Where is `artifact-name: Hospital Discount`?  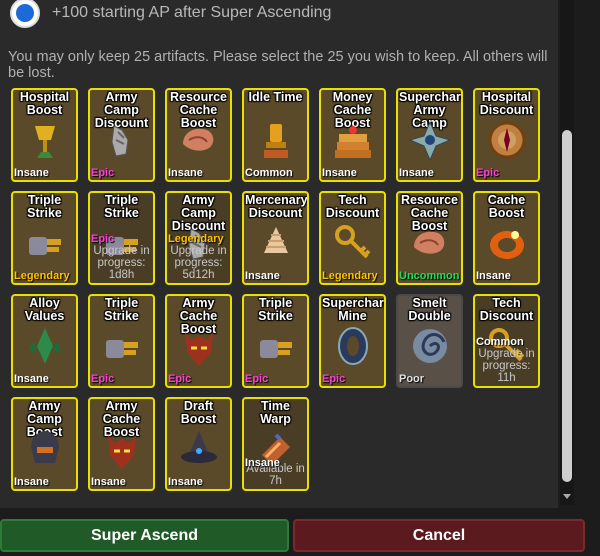 artifact-name: Hospital Discount is located at coordinates (506, 103).